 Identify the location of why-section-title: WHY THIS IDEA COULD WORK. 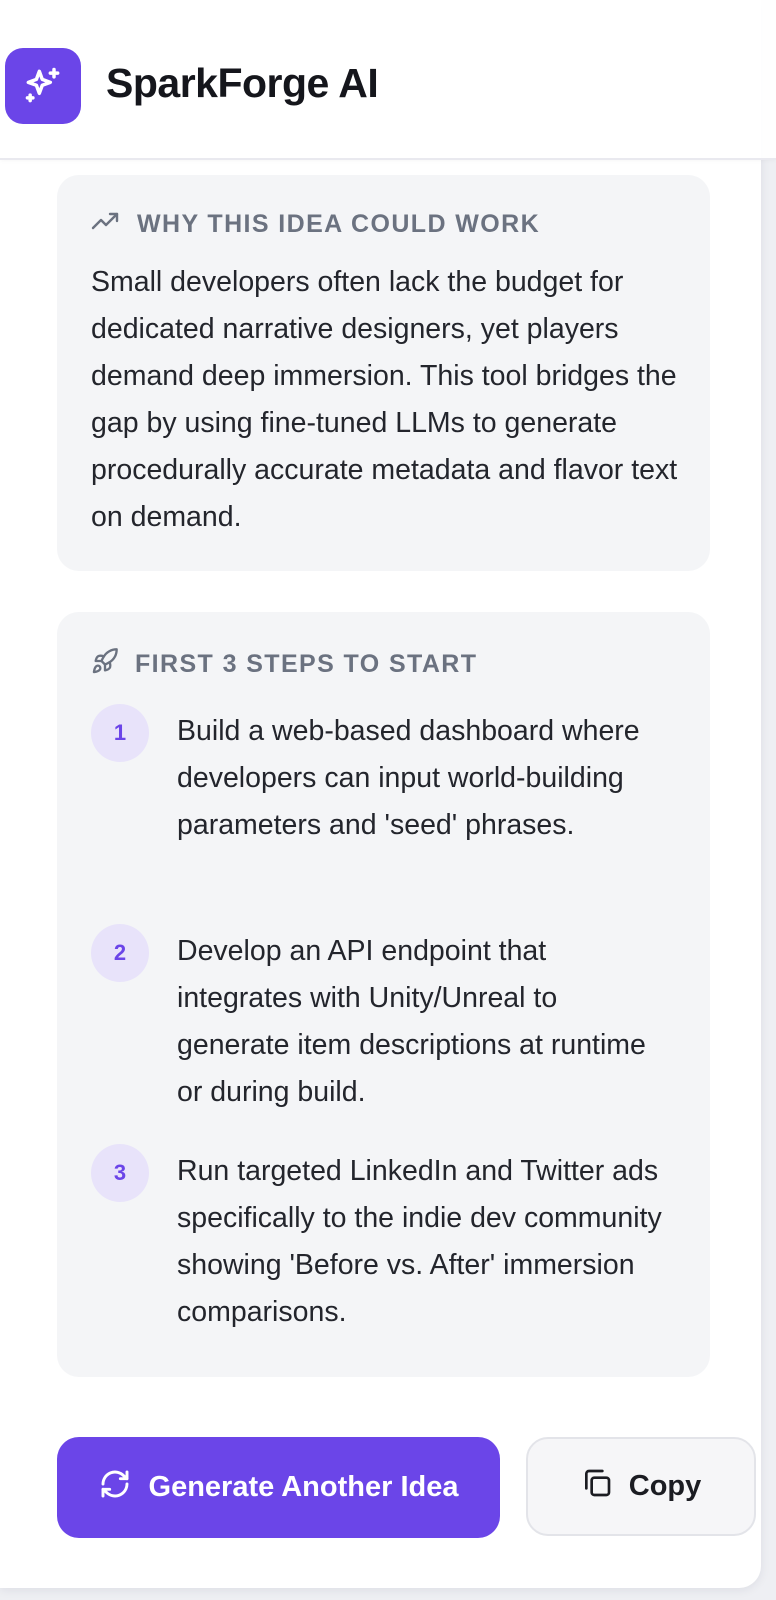
(315, 224).